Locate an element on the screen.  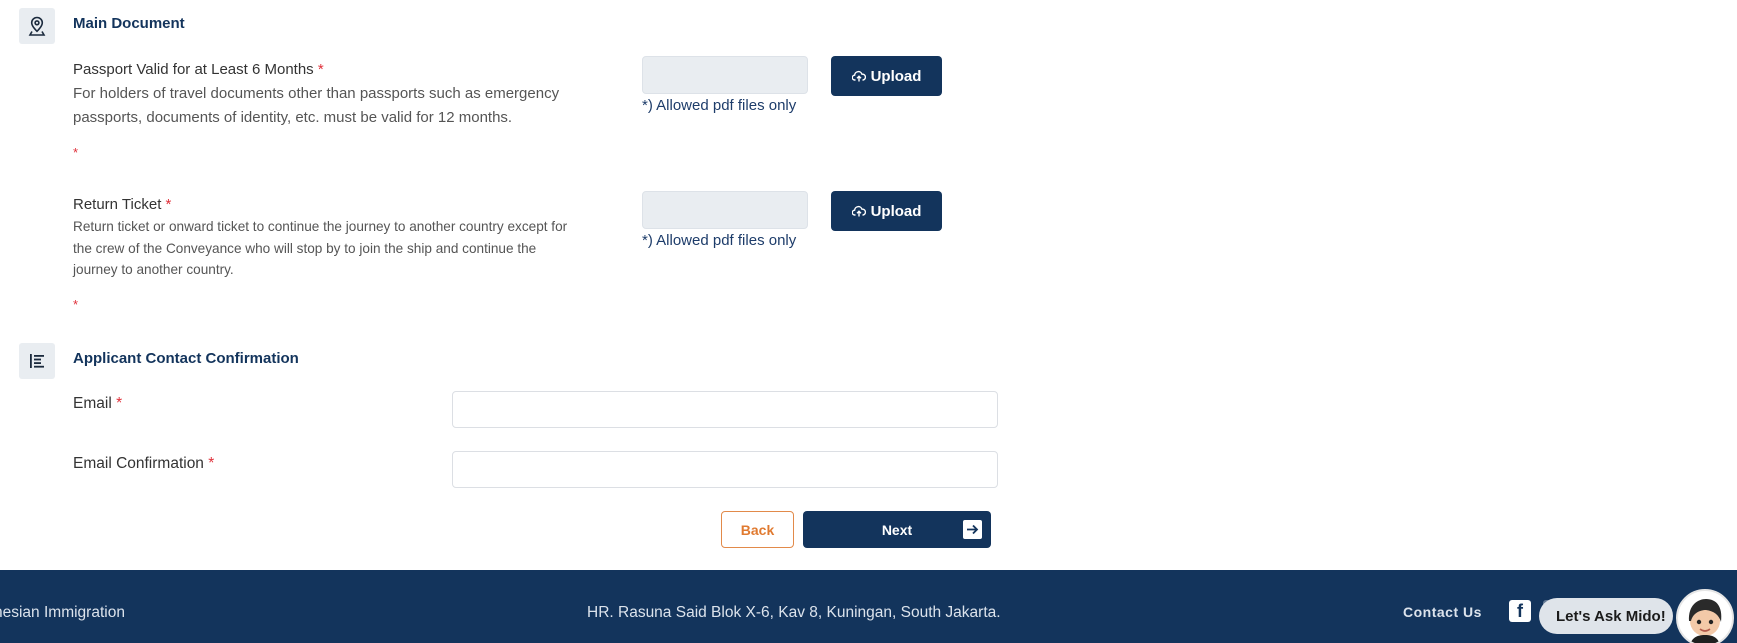
email-label: Email * is located at coordinates (98, 403).